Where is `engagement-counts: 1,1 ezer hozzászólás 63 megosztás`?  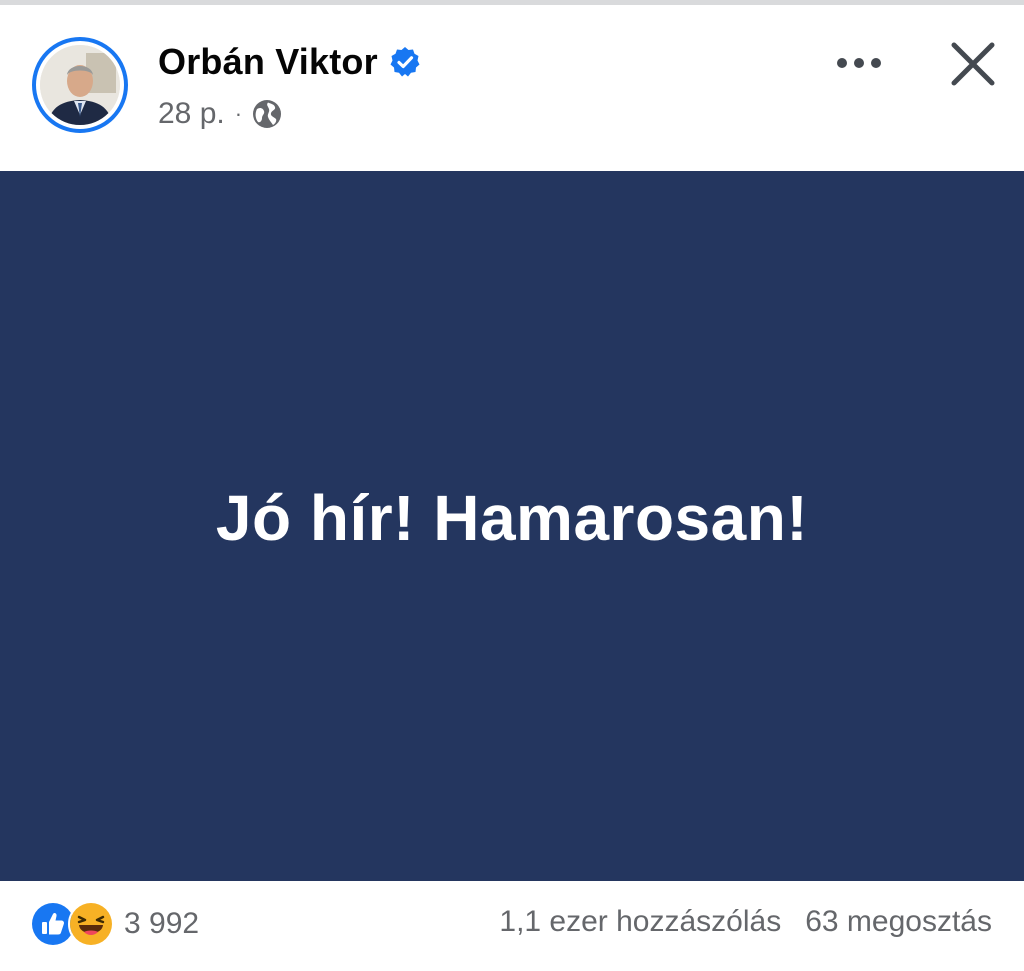 engagement-counts: 1,1 ezer hozzászólás 63 megosztás is located at coordinates (745, 922).